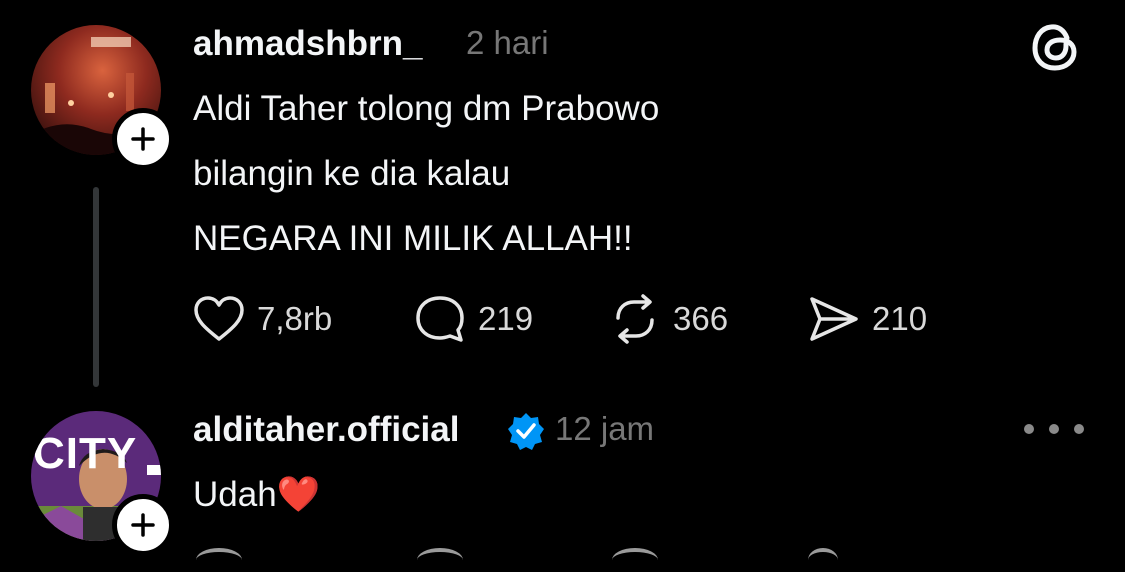 The height and width of the screenshot is (572, 1125). Describe the element at coordinates (85, 453) in the screenshot. I see `avatar-text: CITY` at that location.